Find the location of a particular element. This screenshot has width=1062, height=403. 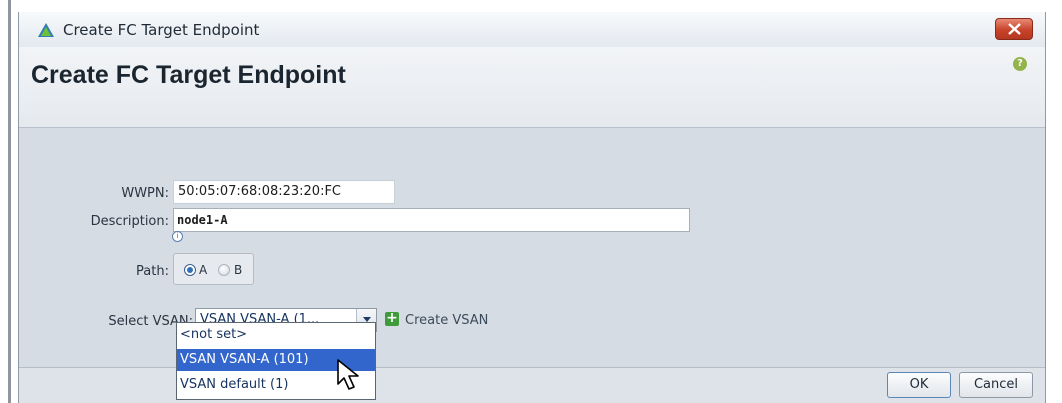

create-vsan-link: Create VSAN is located at coordinates (446, 320).